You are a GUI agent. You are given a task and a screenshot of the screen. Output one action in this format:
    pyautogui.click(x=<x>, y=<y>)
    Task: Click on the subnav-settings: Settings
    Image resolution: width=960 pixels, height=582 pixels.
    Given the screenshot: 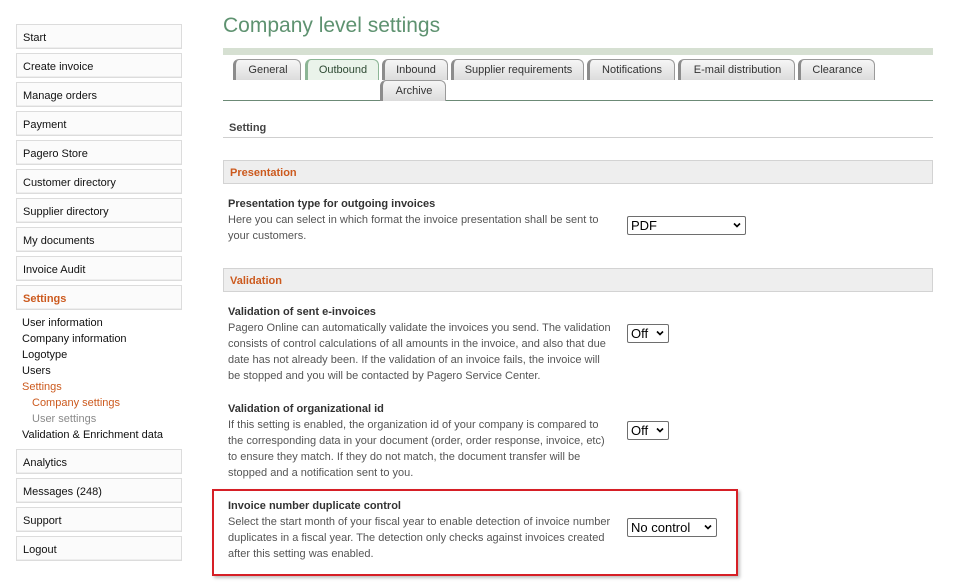 What is the action you would take?
    pyautogui.click(x=102, y=387)
    